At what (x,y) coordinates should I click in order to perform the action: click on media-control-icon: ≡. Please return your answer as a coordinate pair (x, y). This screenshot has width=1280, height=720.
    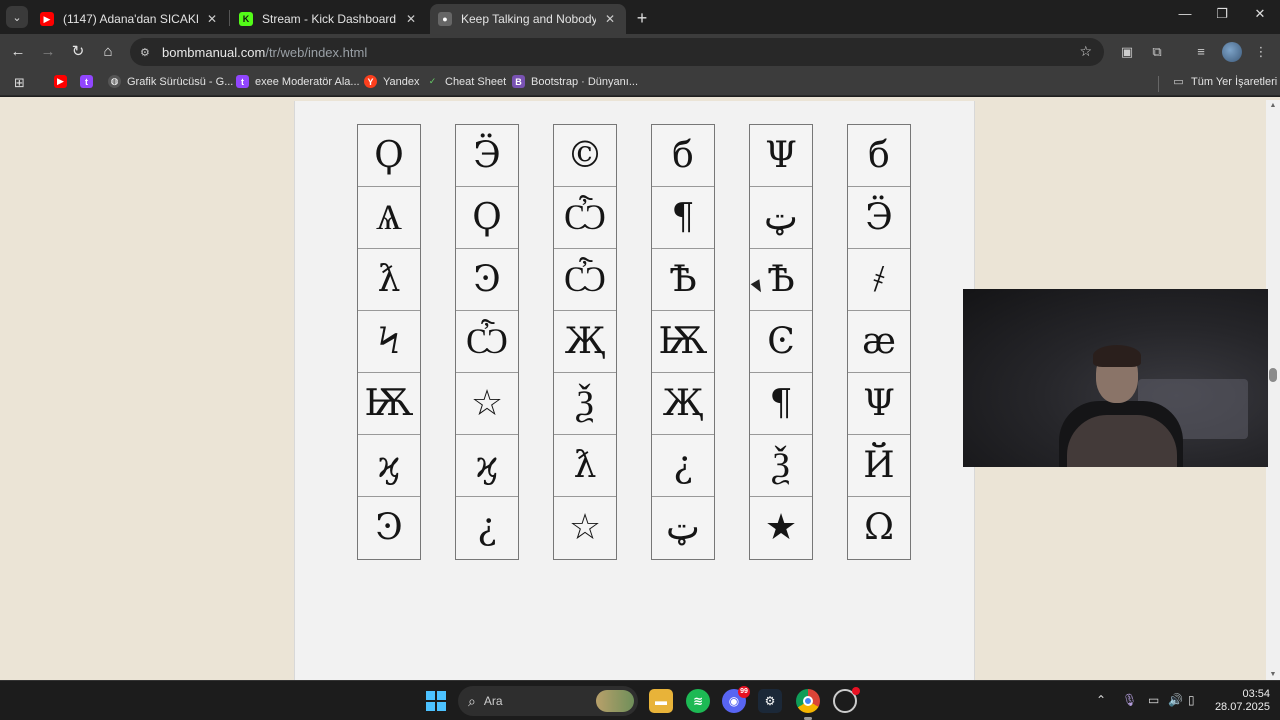
    Looking at the image, I should click on (1201, 52).